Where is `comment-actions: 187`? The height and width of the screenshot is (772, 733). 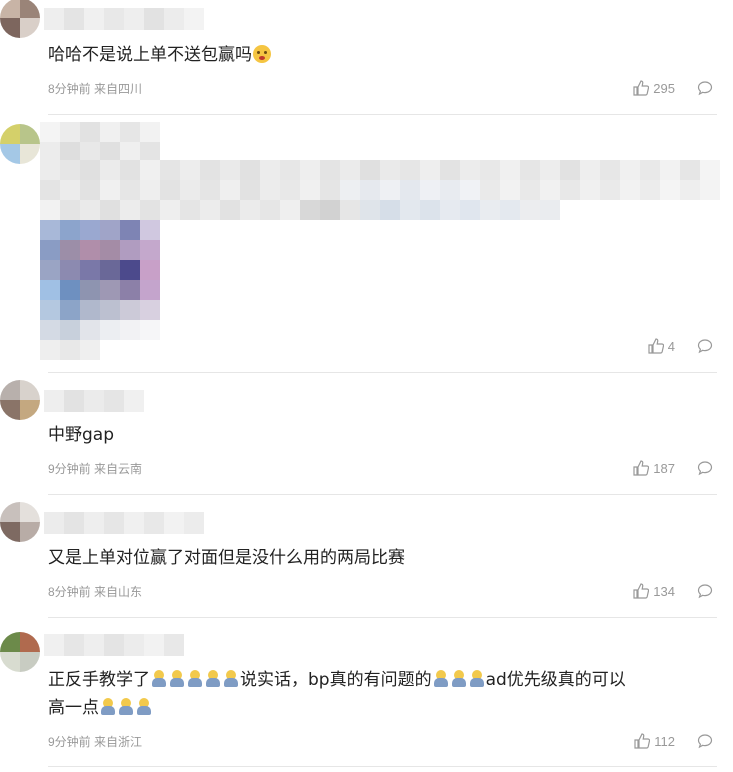
comment-actions: 187 is located at coordinates (673, 468).